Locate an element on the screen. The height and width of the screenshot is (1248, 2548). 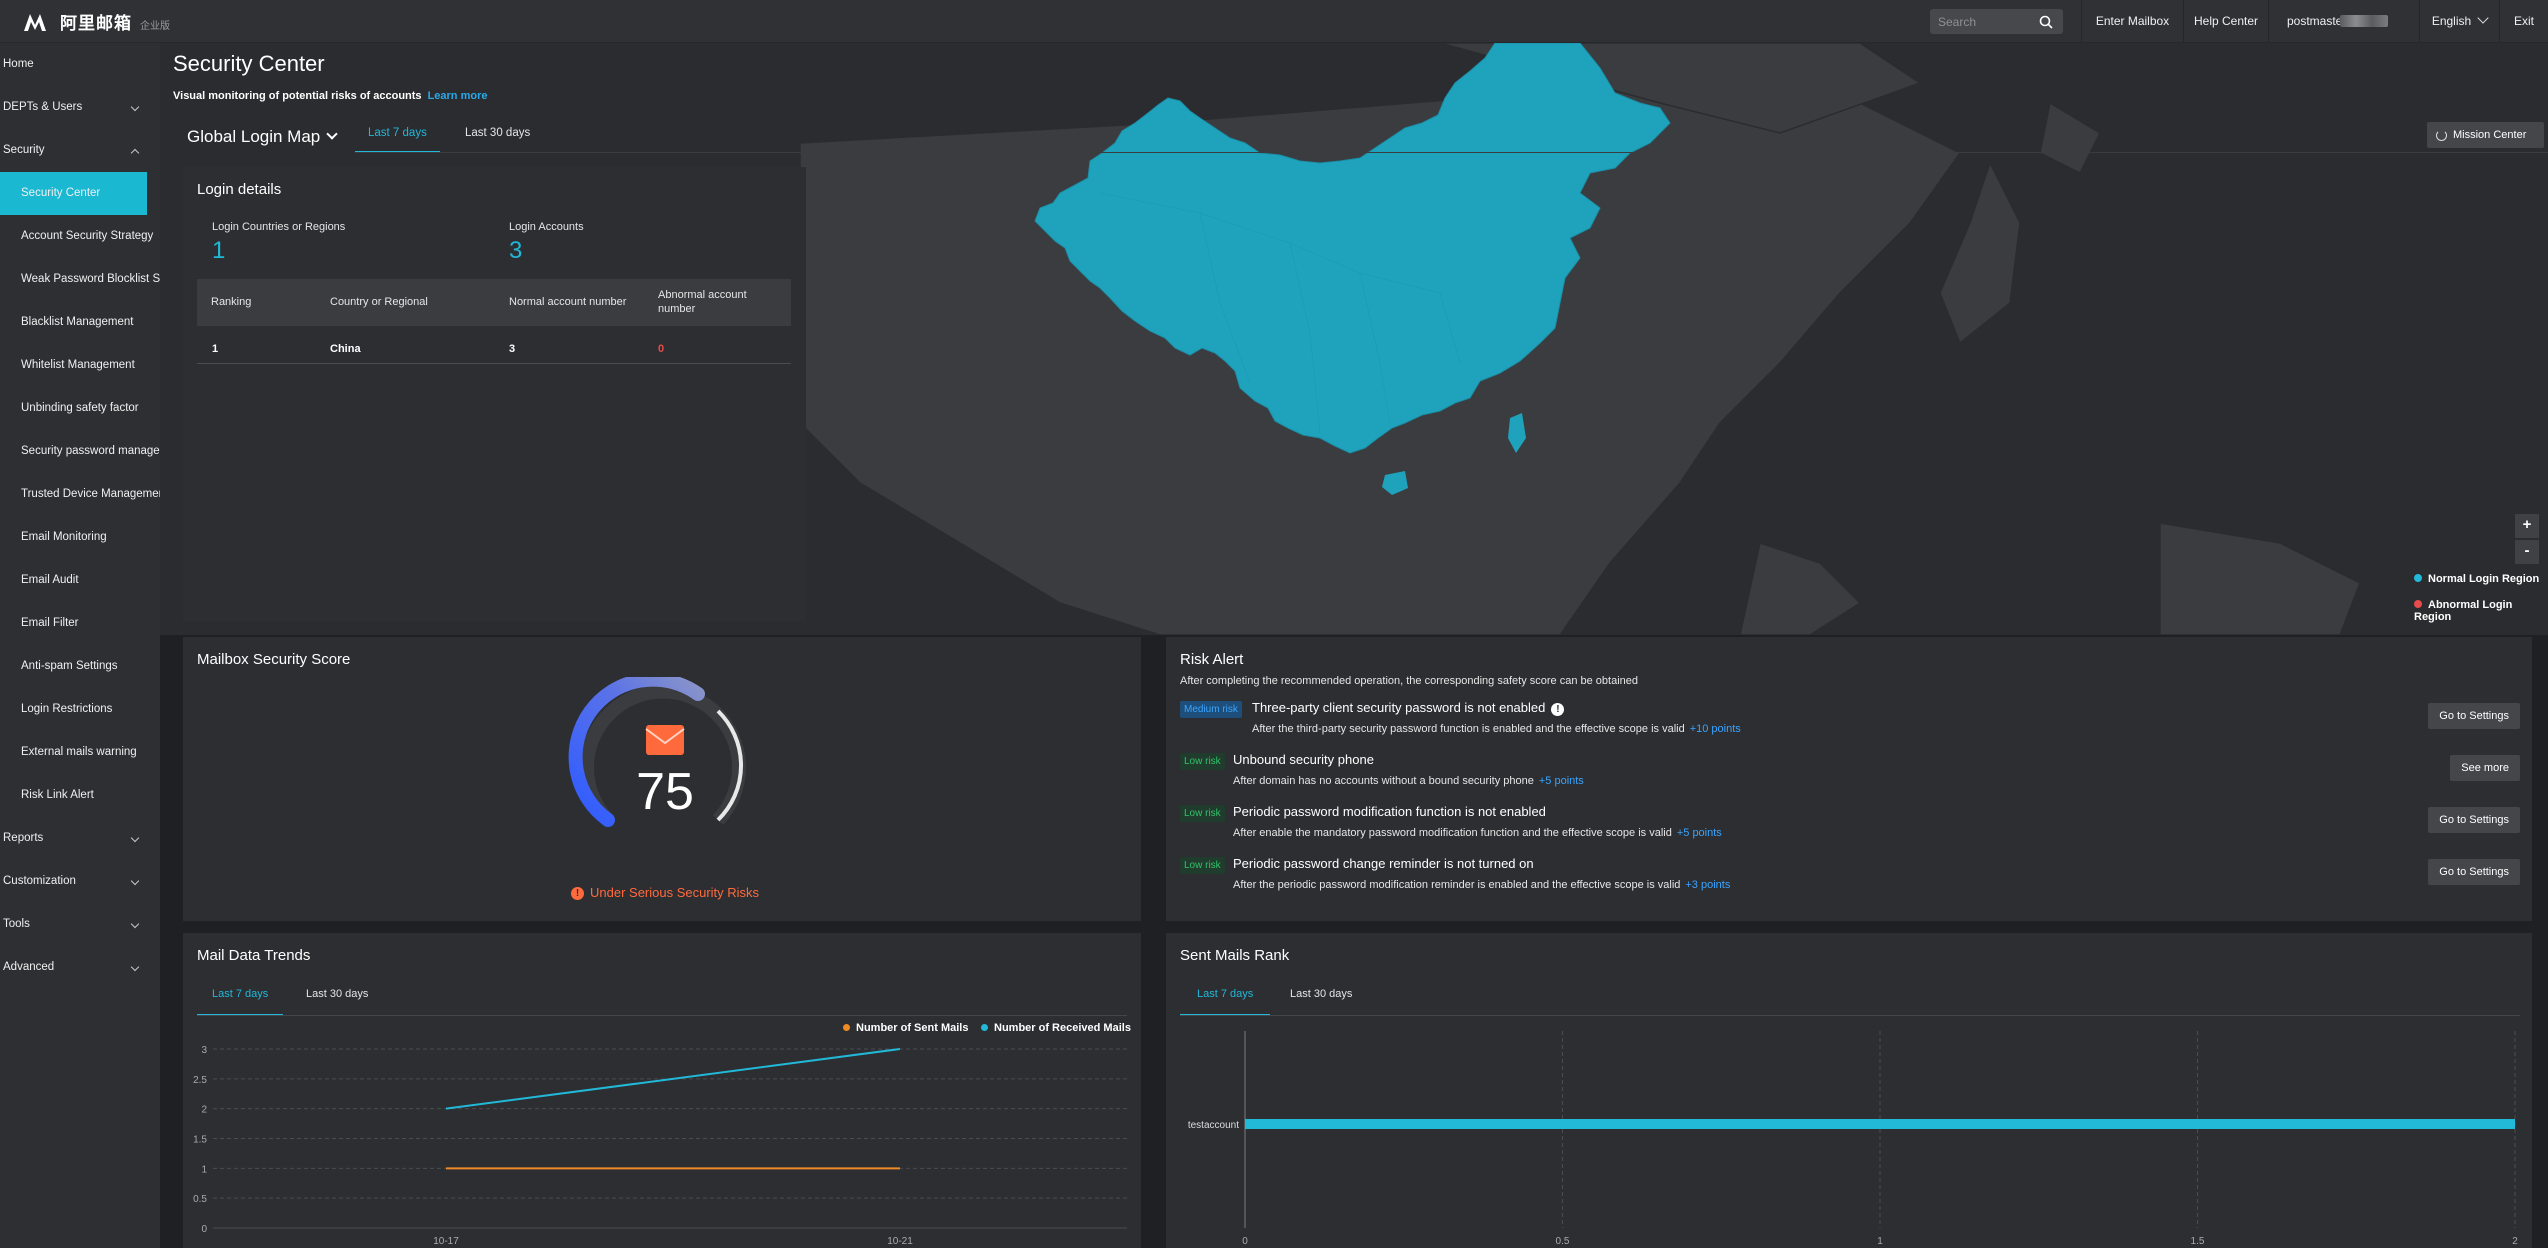
login-countries-value: 1 is located at coordinates (219, 250).